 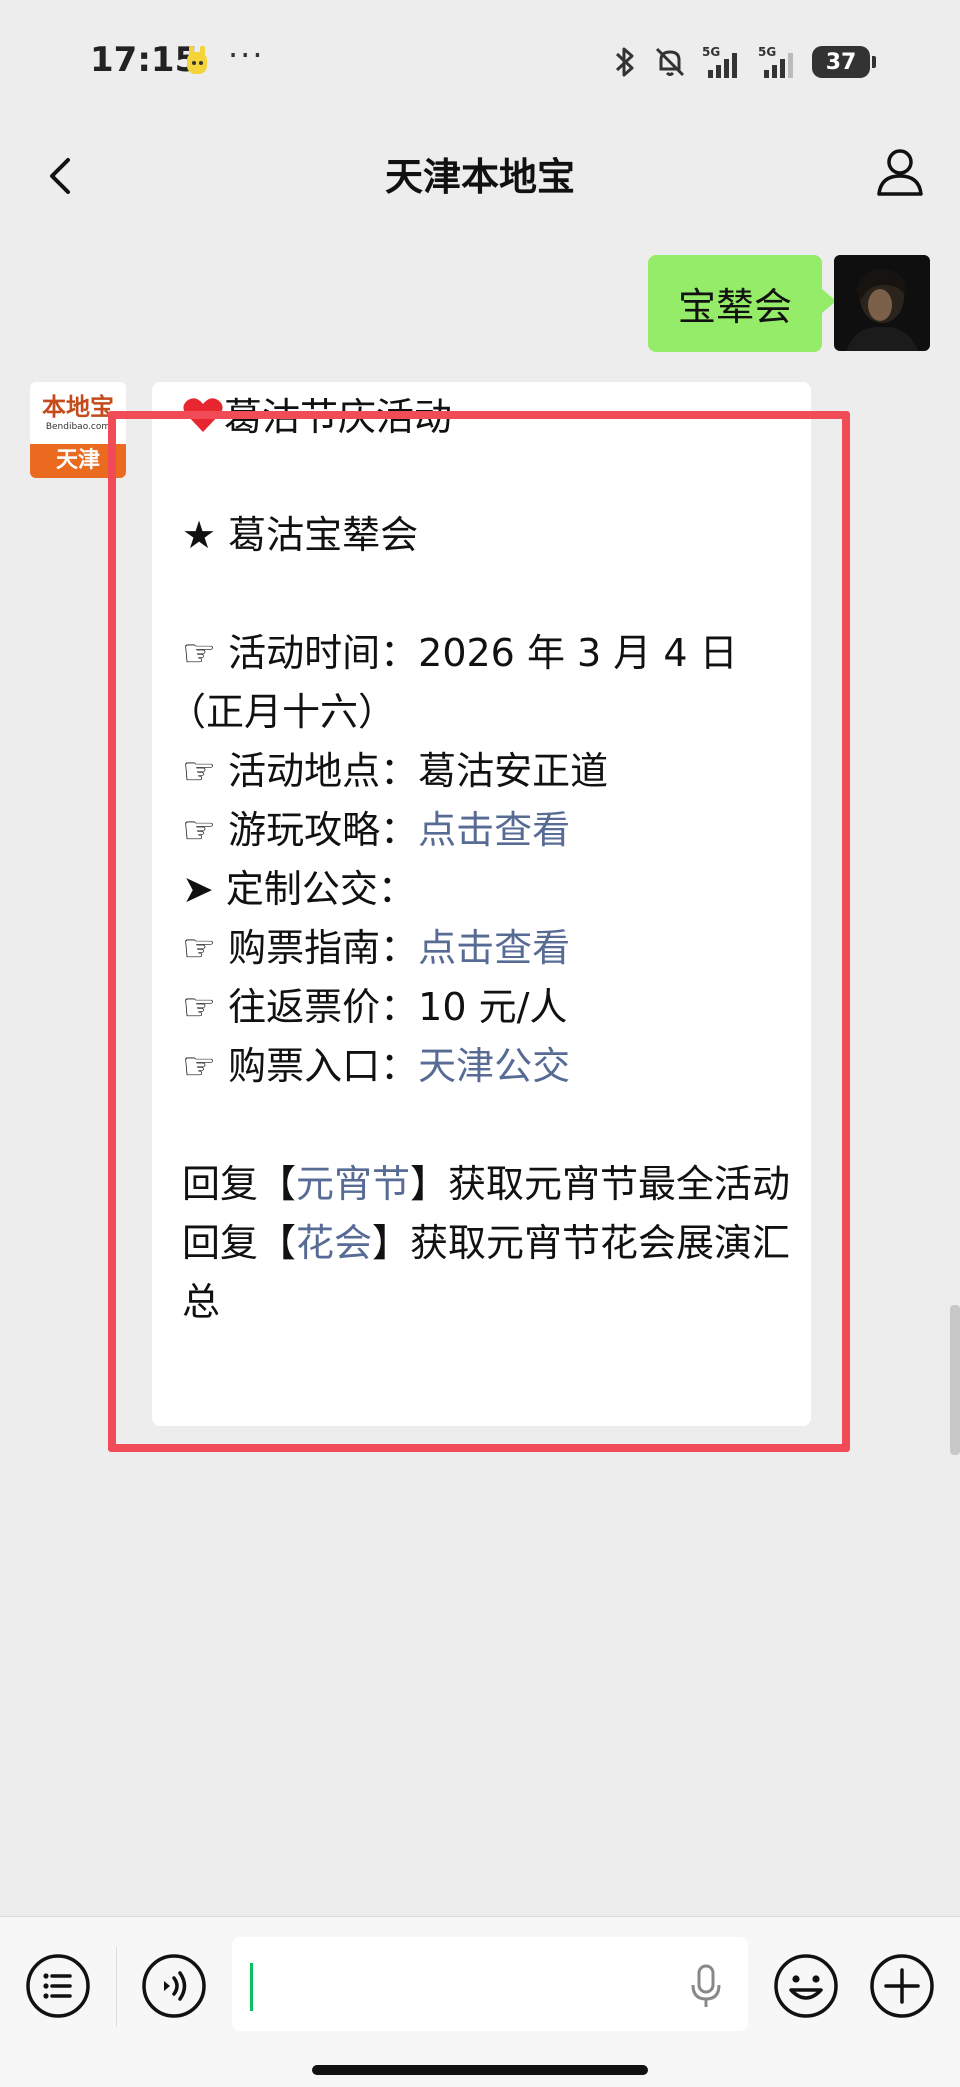 I want to click on mute-icon, so click(x=670, y=62).